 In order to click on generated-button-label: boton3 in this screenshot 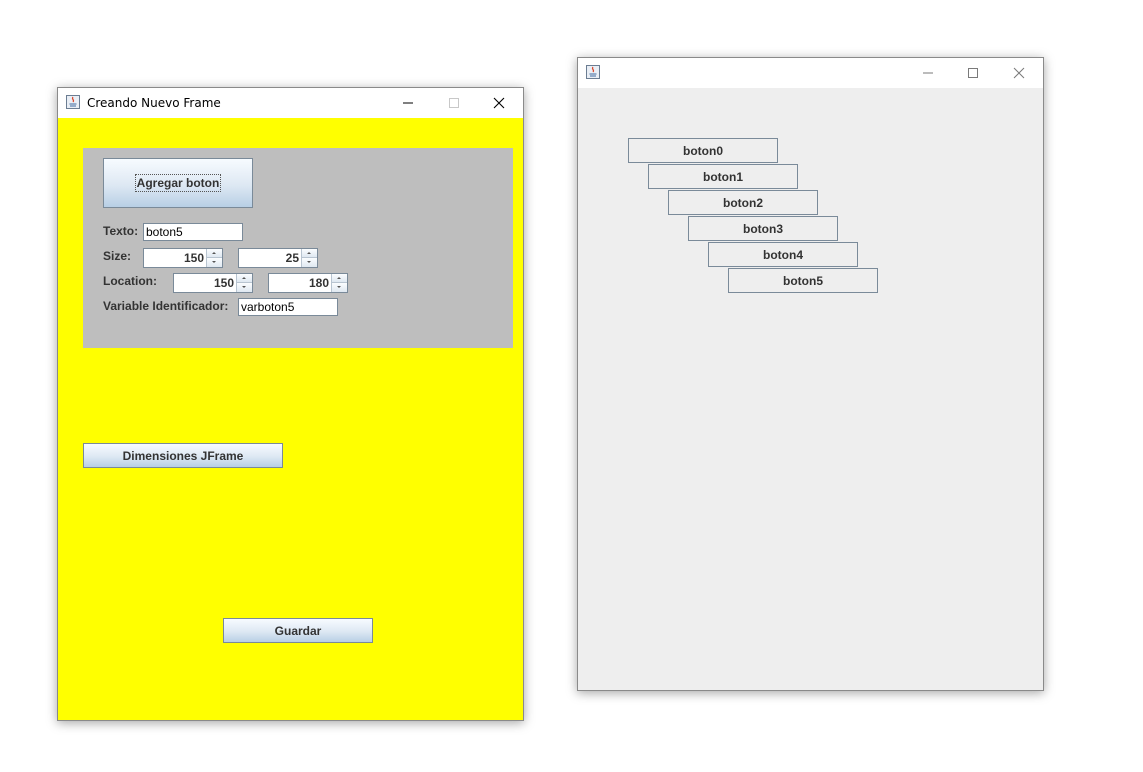, I will do `click(763, 228)`.